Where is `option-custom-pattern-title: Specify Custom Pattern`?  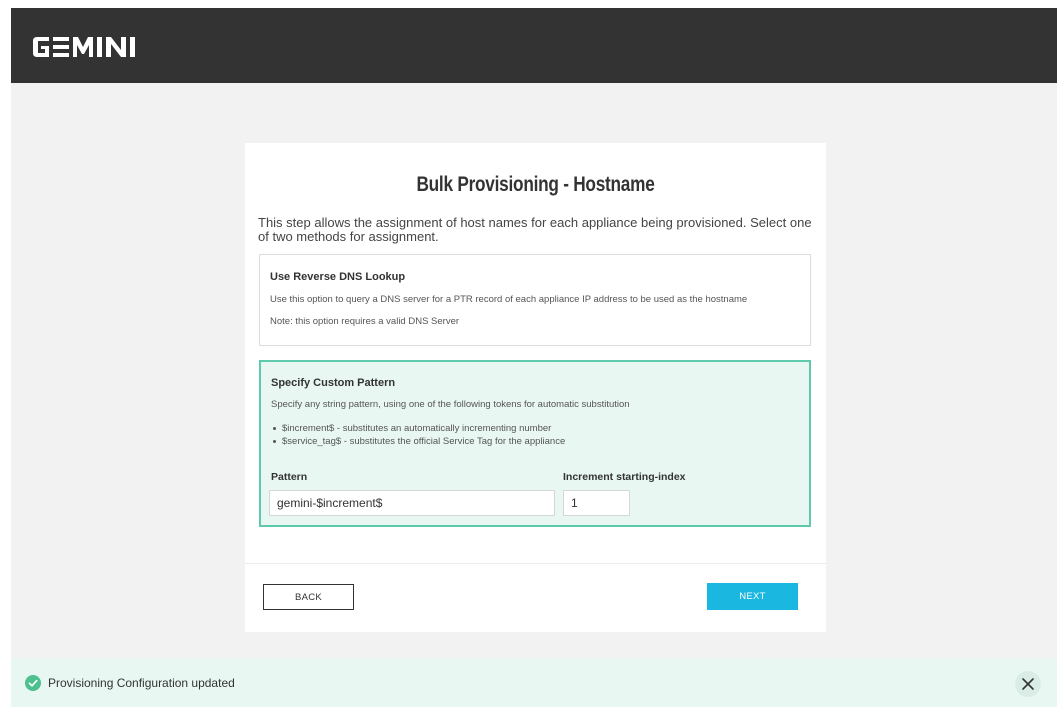
option-custom-pattern-title: Specify Custom Pattern is located at coordinates (333, 383).